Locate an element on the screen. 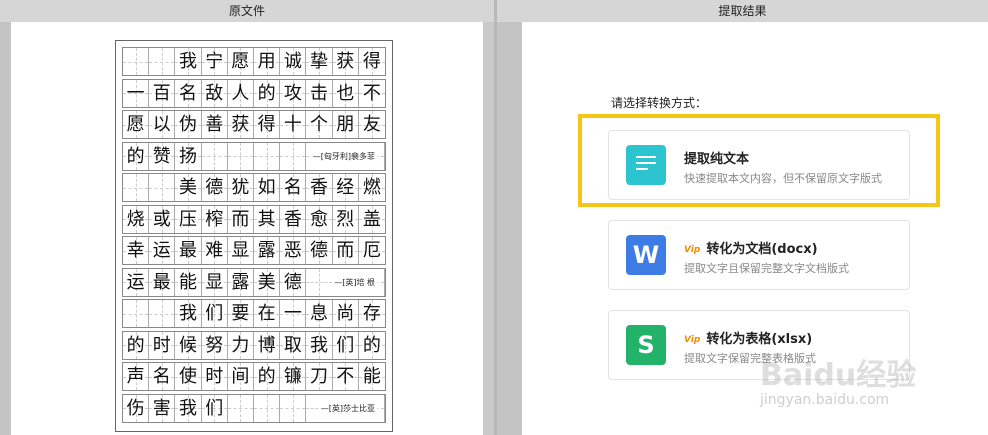 This screenshot has height=435, width=988. grid-char: 伪 is located at coordinates (188, 124).